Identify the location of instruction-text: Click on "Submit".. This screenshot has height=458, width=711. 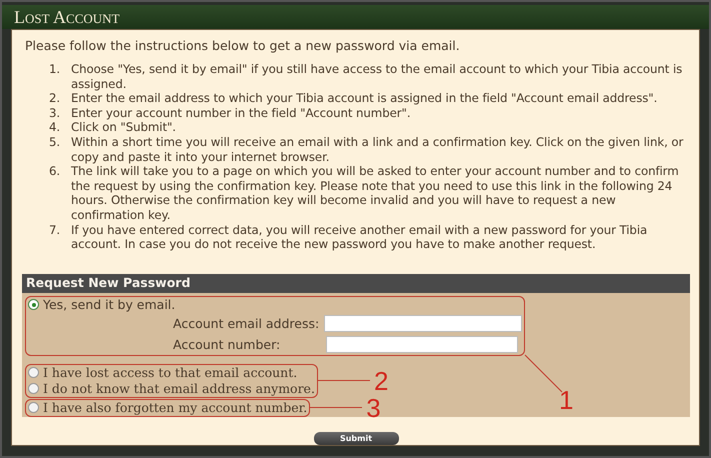
(124, 127).